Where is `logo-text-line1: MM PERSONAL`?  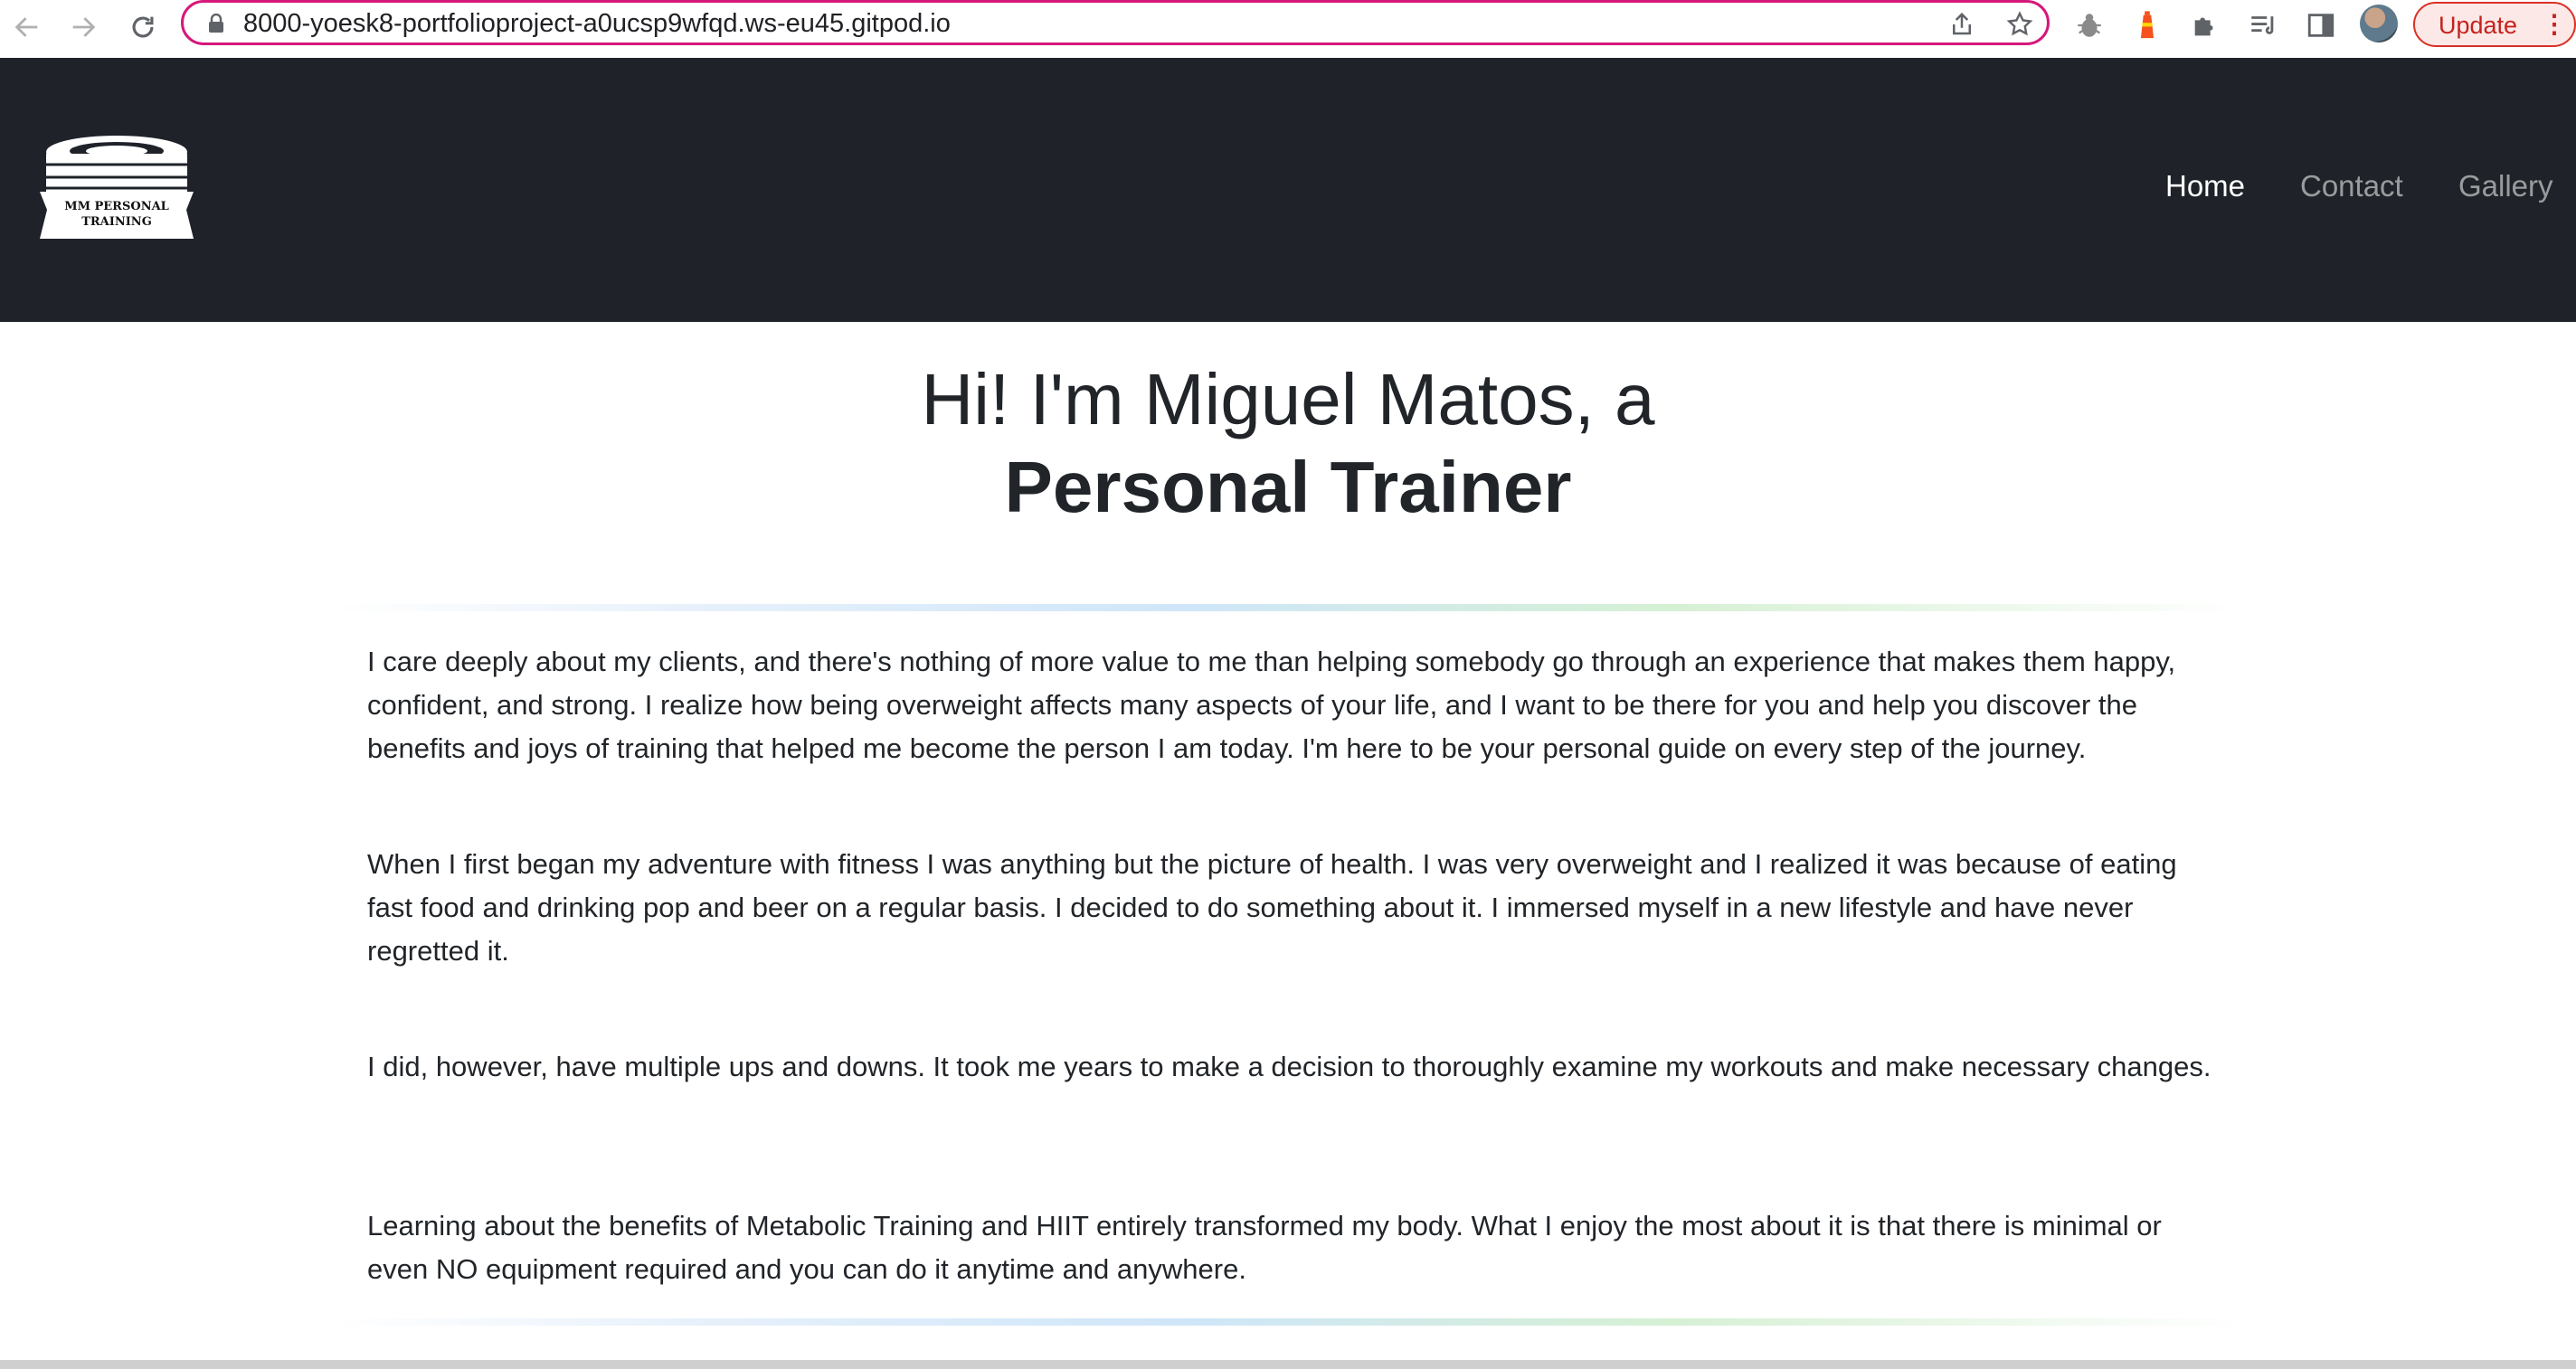
logo-text-line1: MM PERSONAL is located at coordinates (116, 206).